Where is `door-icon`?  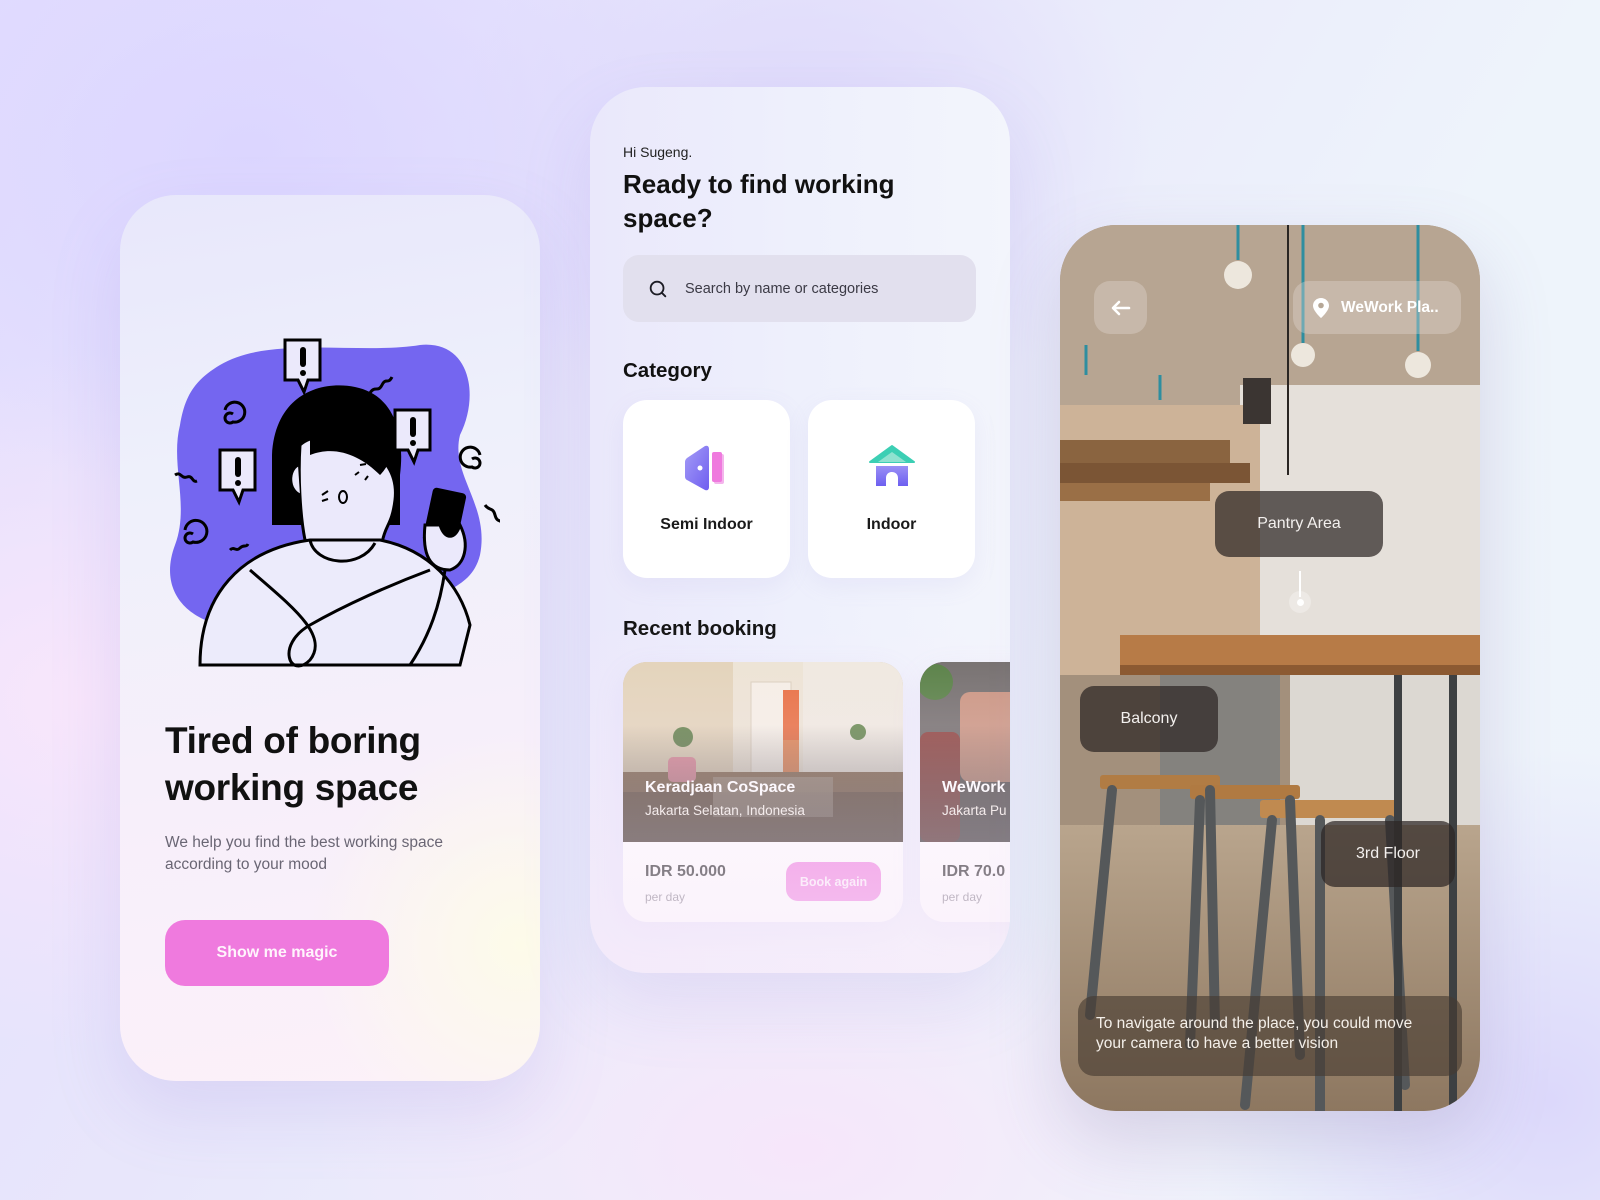
door-icon is located at coordinates (704, 468).